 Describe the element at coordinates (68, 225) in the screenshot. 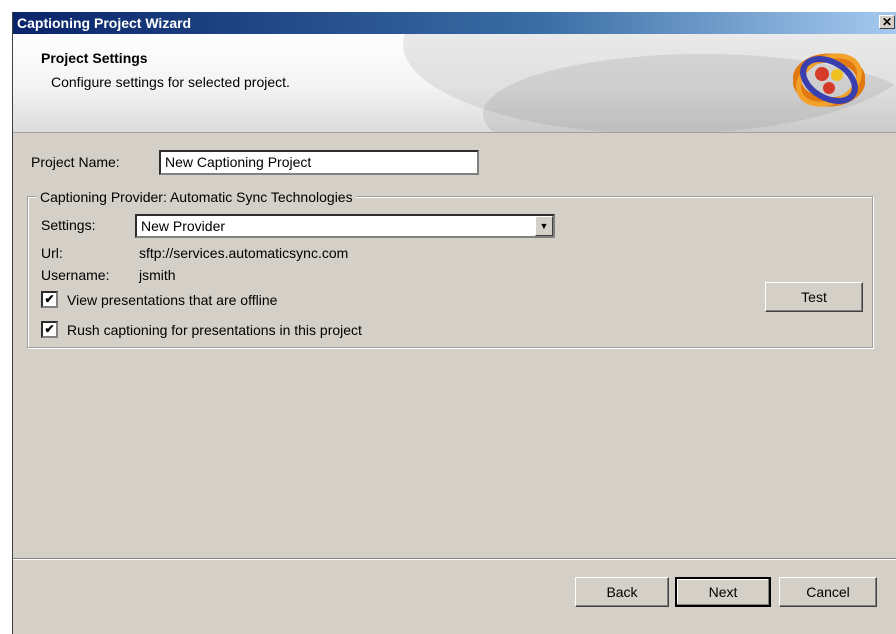

I see `settings-label: Settings:` at that location.